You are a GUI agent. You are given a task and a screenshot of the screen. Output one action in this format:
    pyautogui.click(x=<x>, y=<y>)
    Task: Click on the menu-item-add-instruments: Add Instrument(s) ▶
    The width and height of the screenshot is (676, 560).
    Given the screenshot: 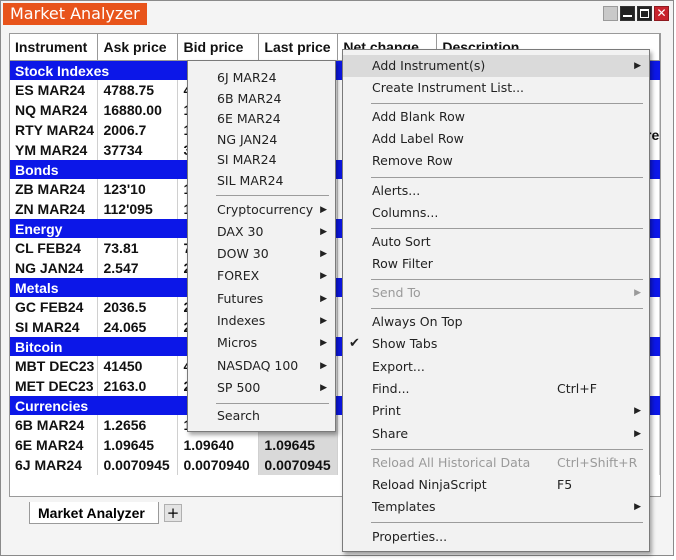 What is the action you would take?
    pyautogui.click(x=496, y=66)
    